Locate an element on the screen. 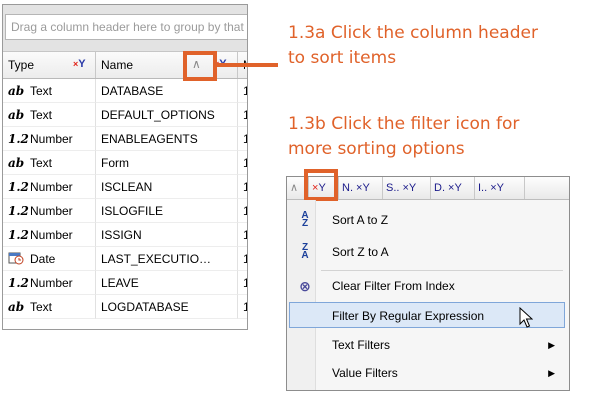  callout-1-3a-line1: 1.3a Click the column header is located at coordinates (413, 33).